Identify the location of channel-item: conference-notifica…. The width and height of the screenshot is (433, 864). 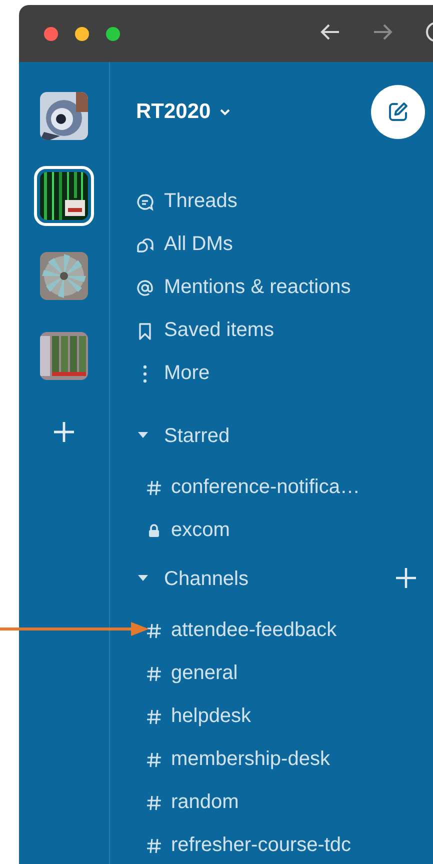
(271, 487).